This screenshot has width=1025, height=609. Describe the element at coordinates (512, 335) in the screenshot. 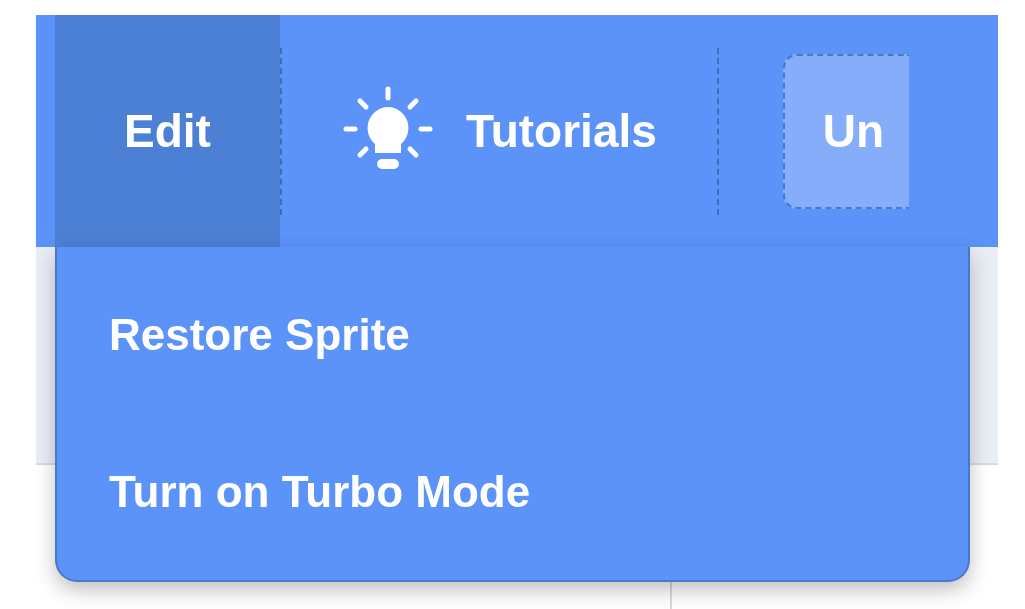

I see `menu-item: Restore Sprite` at that location.